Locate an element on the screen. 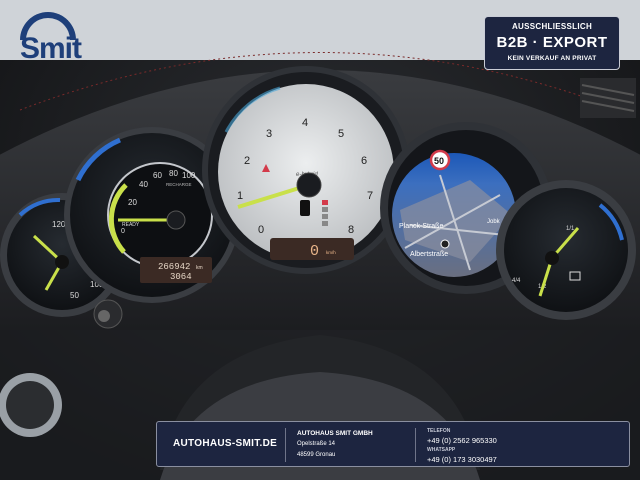  footer-whatsapp: +49 (0) 173 3030497 is located at coordinates (462, 459).